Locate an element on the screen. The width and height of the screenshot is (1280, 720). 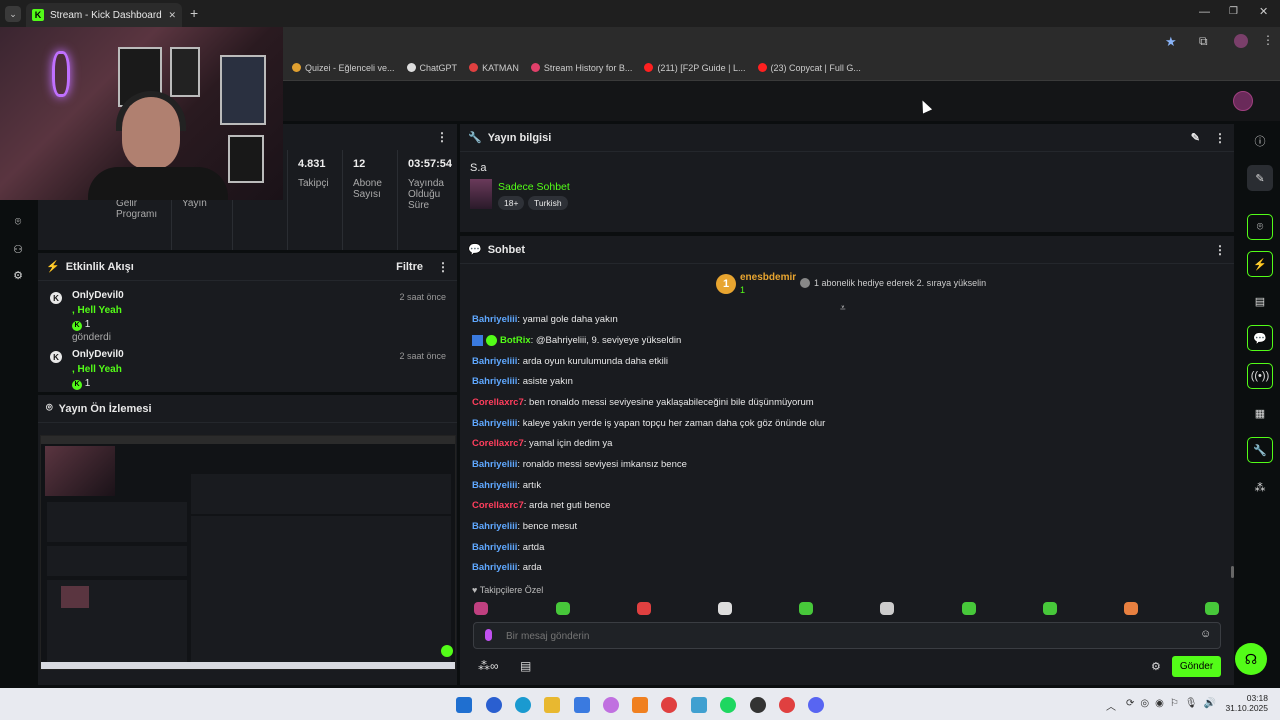
chrome-active-icon is located at coordinates (787, 705).